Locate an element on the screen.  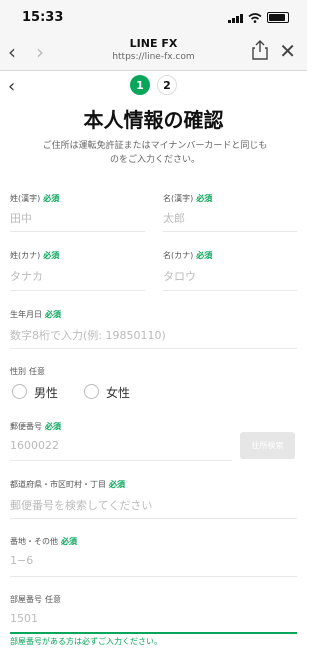
signal-icon is located at coordinates (235, 18).